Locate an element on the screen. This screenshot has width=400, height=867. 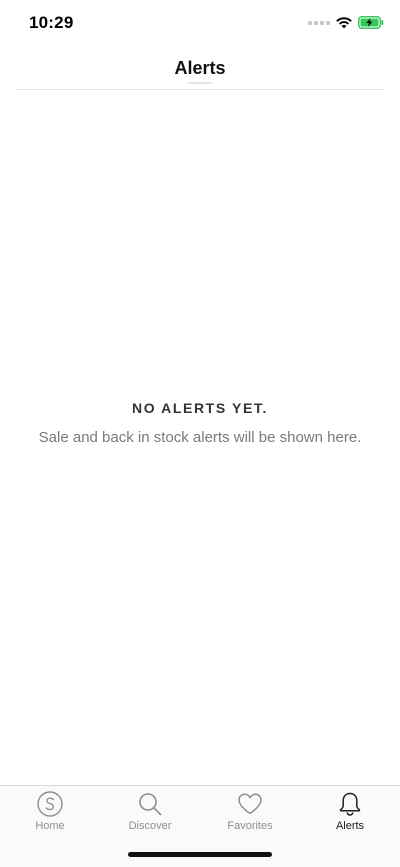
tab-discover: Discover is located at coordinates (150, 814).